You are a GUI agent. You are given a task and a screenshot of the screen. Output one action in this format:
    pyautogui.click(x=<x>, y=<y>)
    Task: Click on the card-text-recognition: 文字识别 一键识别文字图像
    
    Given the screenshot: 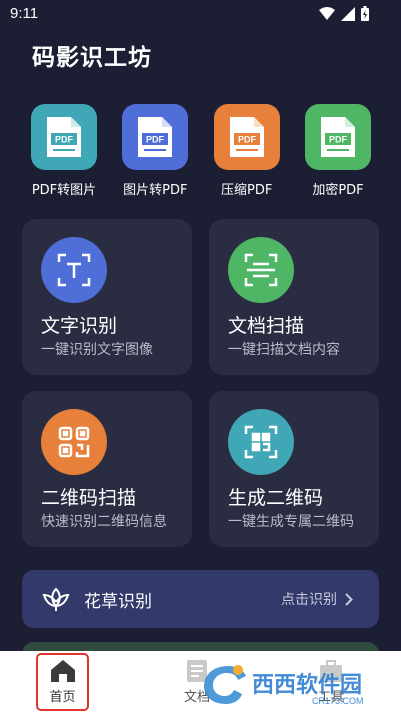 What is the action you would take?
    pyautogui.click(x=107, y=297)
    